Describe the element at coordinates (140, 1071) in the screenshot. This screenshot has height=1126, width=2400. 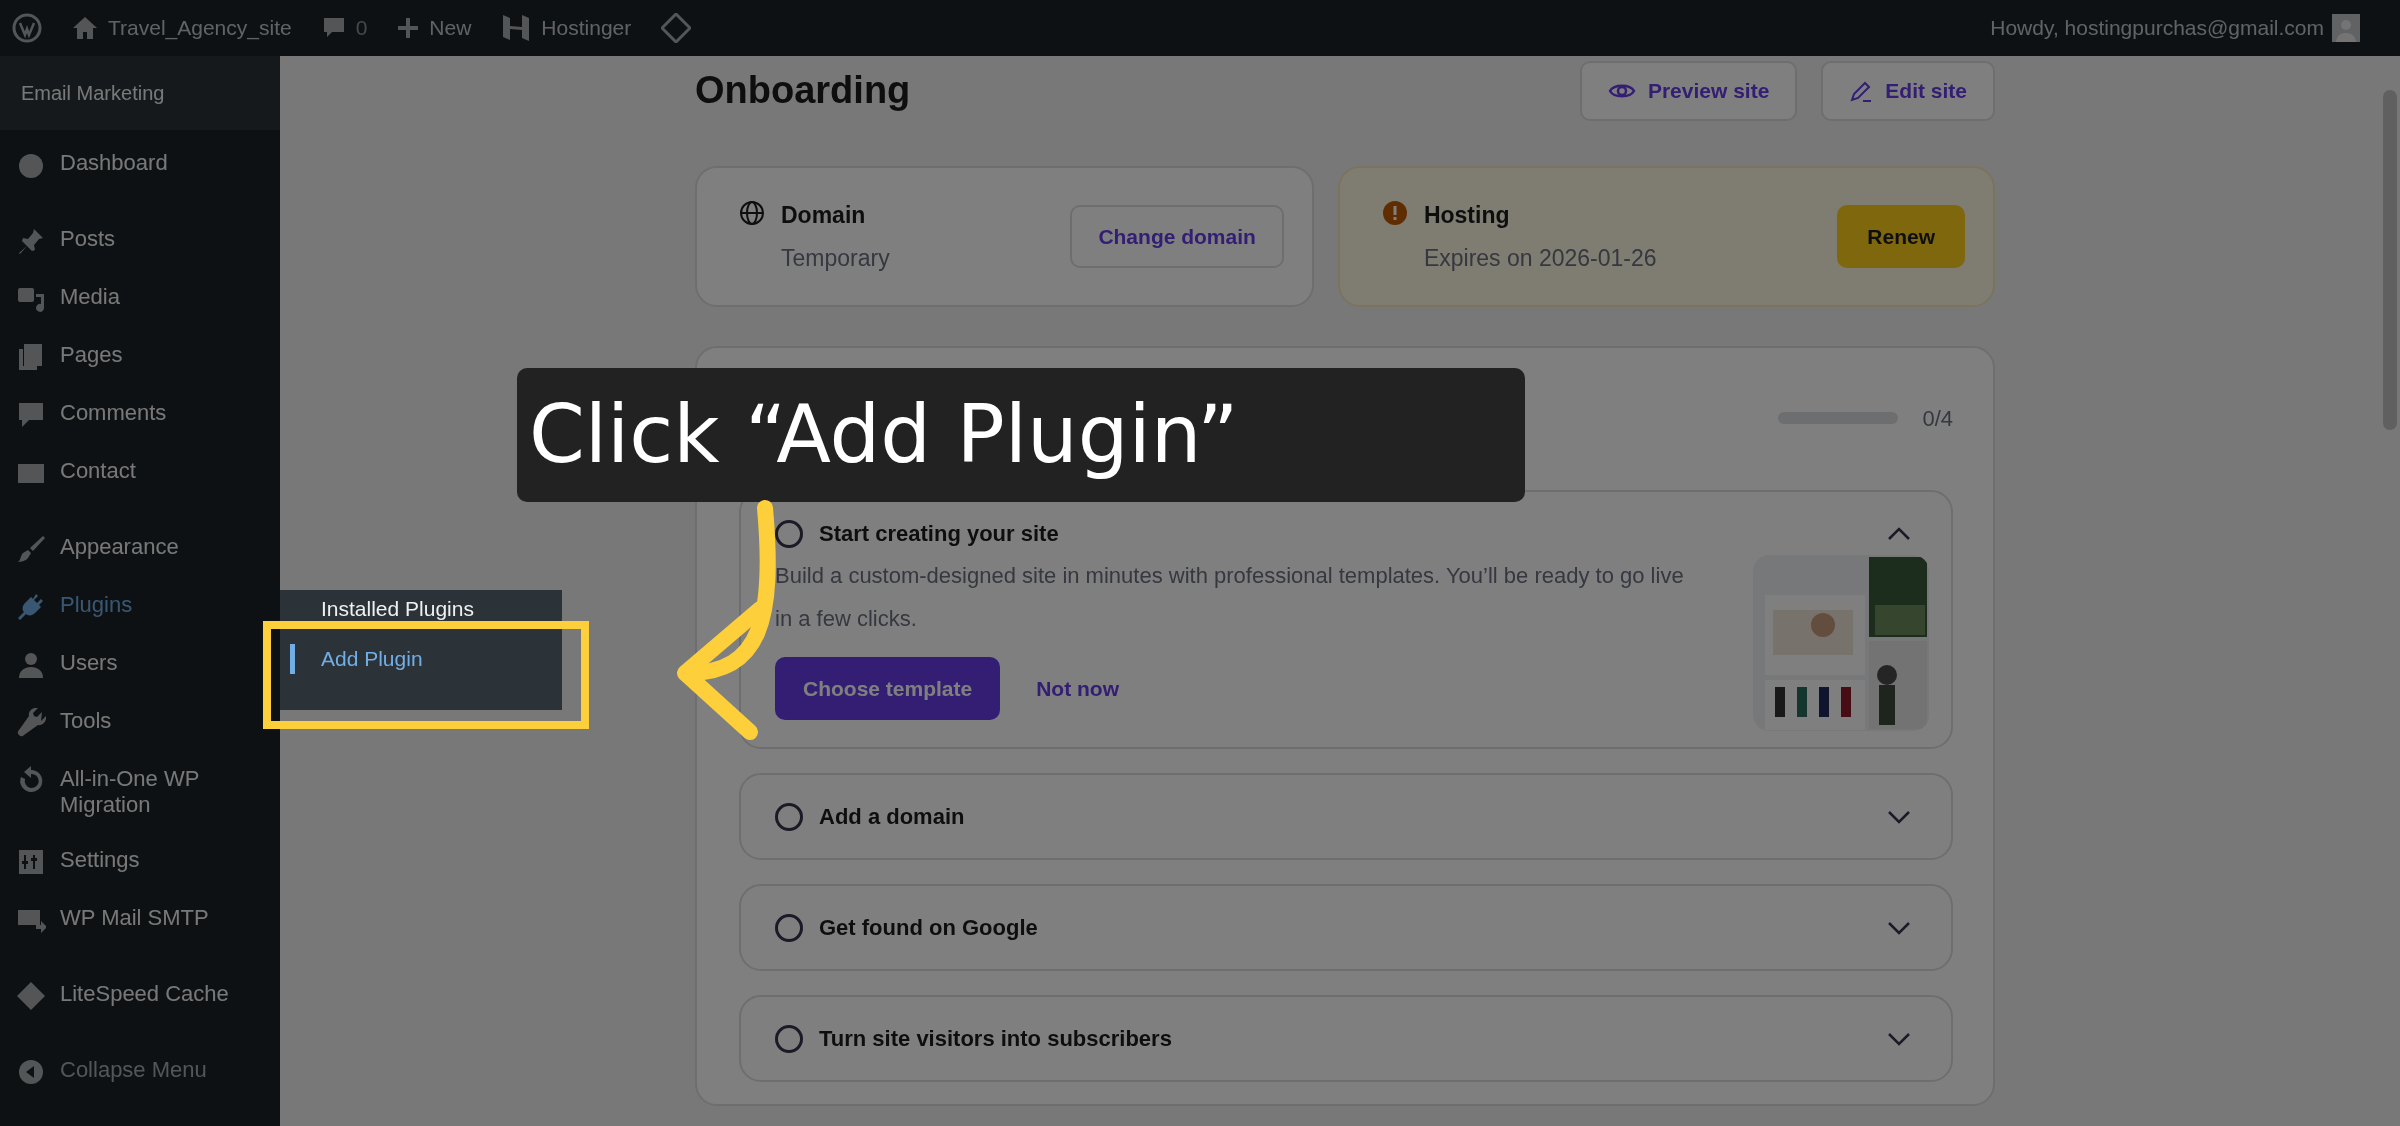
I see `collapse-menu-button: Collapse Menu` at that location.